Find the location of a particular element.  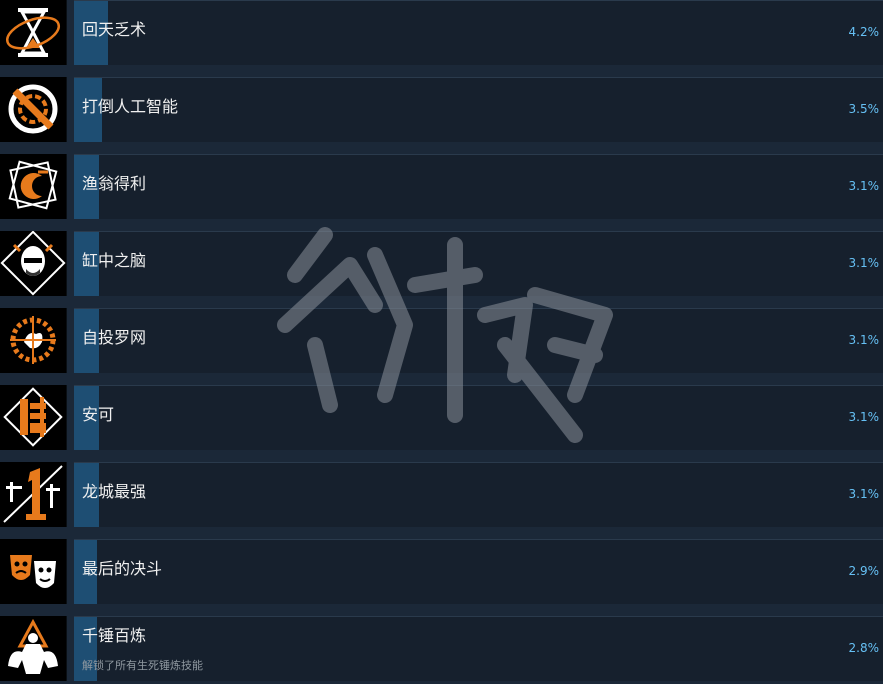

masks-icon is located at coordinates (33, 571).